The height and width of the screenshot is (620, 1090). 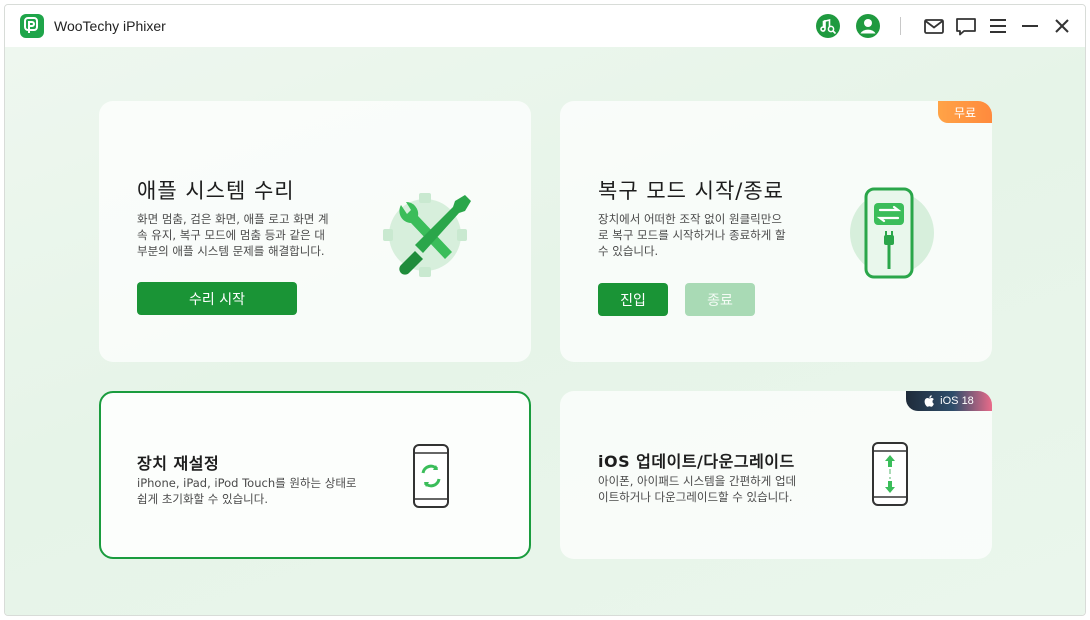 What do you see at coordinates (965, 112) in the screenshot?
I see `free-badge: 무료` at bounding box center [965, 112].